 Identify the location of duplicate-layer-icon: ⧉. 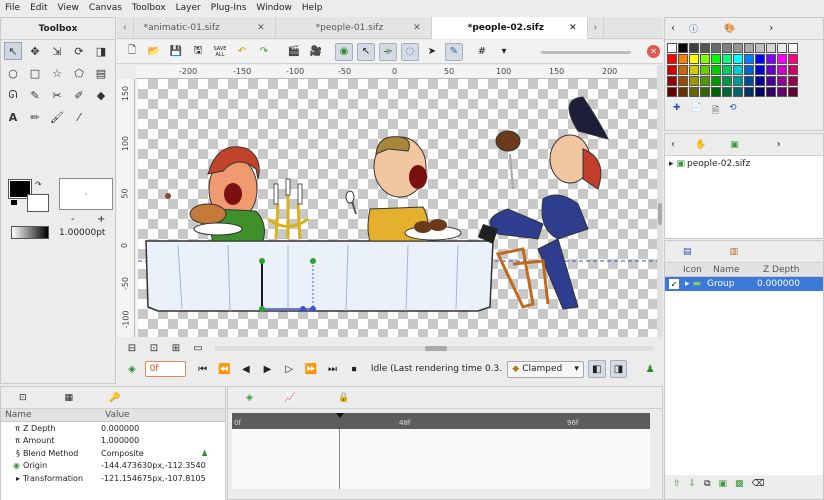
(707, 484).